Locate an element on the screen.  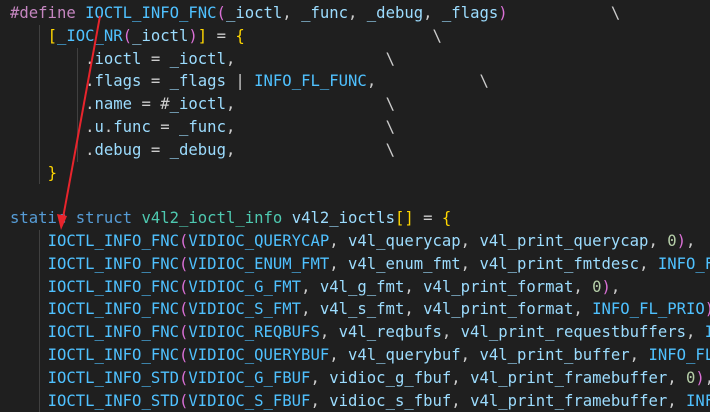
code-token-member: ioctl is located at coordinates (118, 58).